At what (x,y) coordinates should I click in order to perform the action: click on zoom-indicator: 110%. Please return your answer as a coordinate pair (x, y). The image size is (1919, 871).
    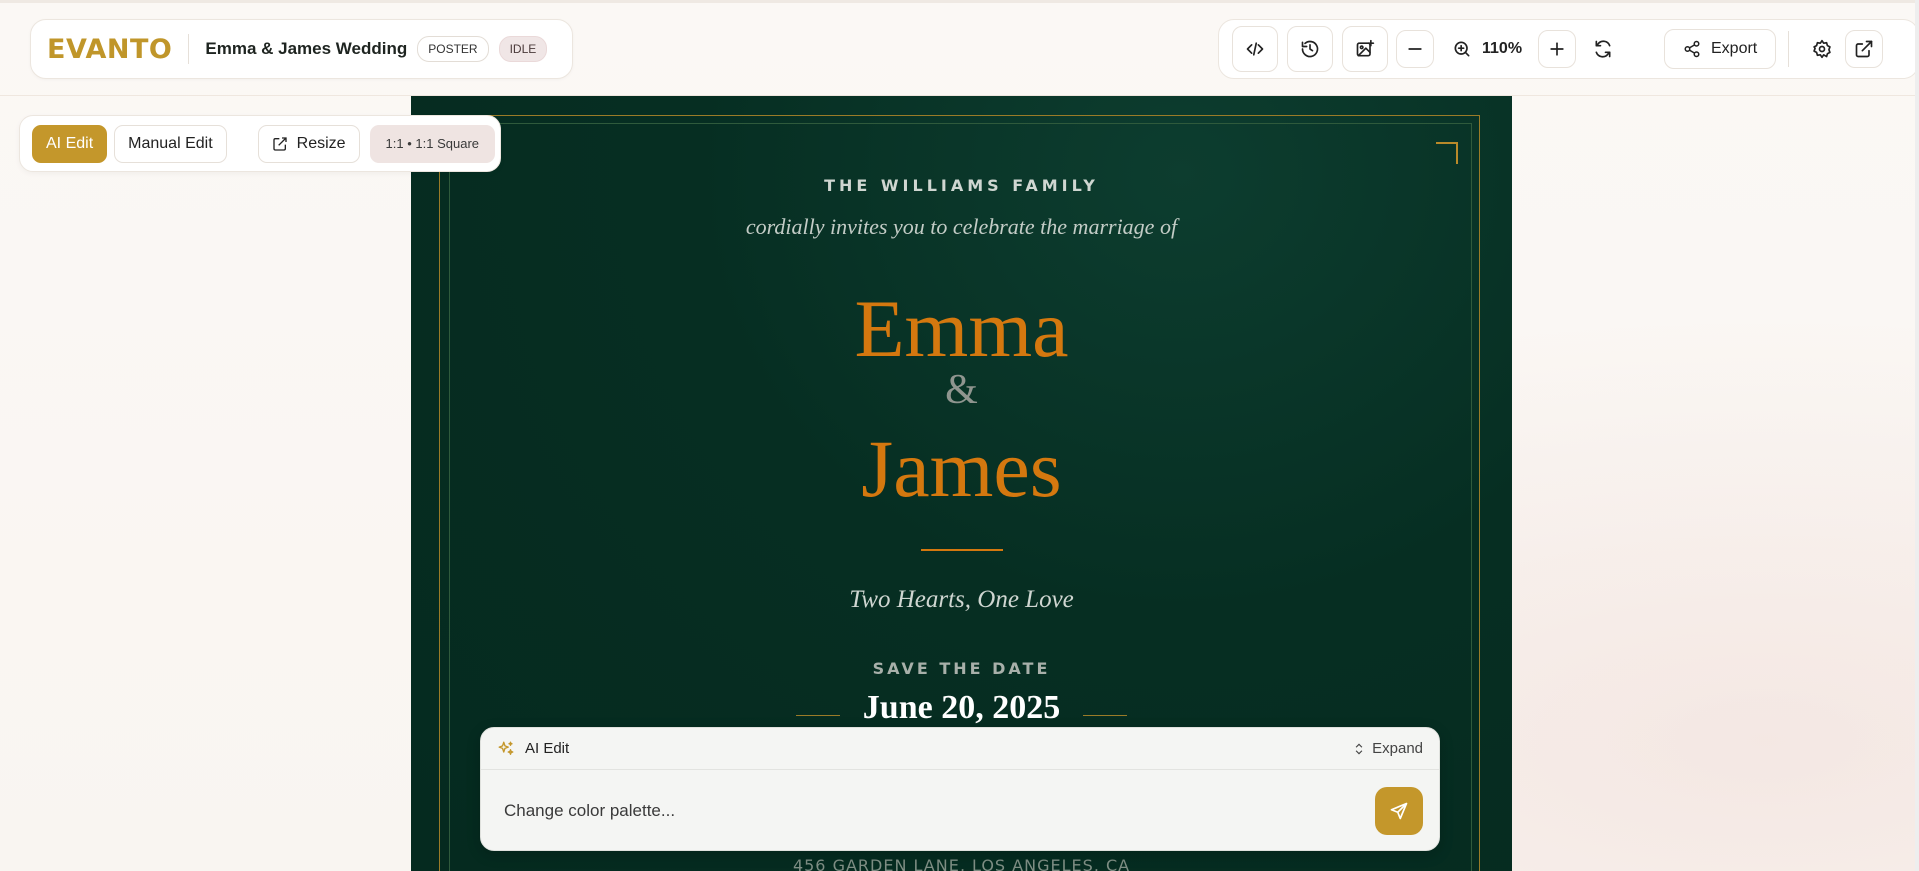
    Looking at the image, I should click on (1491, 49).